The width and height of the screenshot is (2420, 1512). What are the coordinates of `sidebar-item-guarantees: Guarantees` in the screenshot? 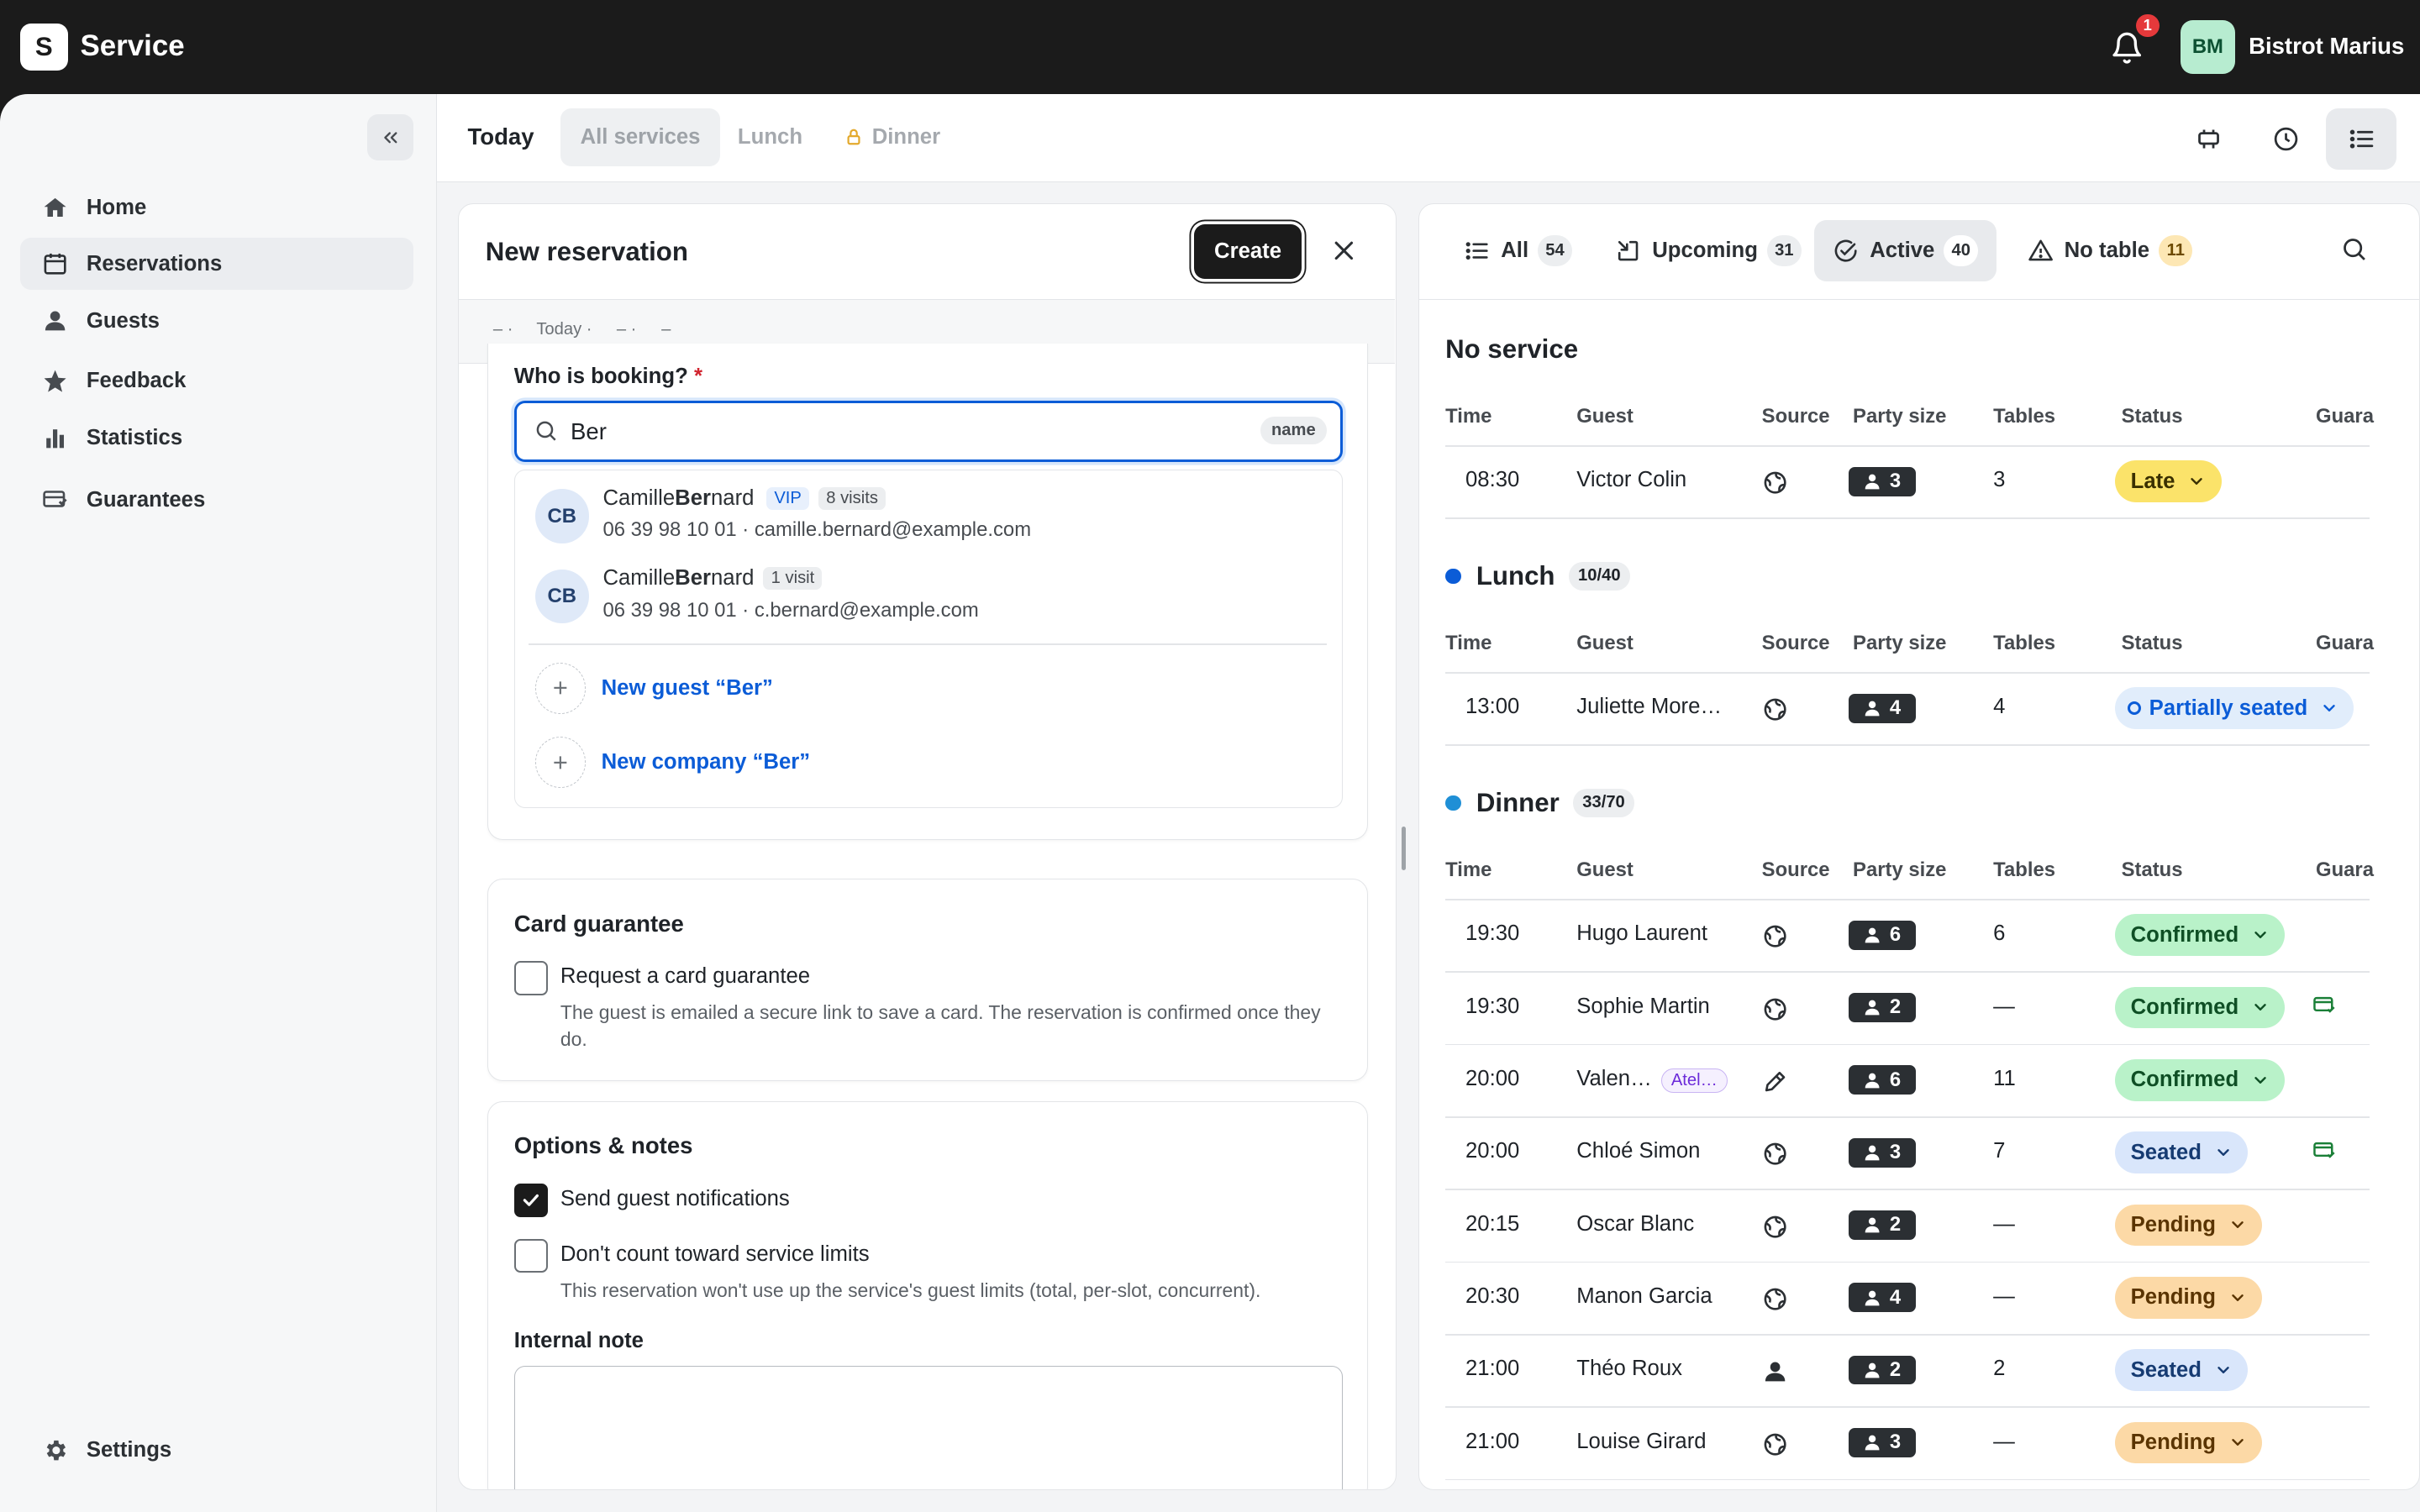 It's located at (217, 500).